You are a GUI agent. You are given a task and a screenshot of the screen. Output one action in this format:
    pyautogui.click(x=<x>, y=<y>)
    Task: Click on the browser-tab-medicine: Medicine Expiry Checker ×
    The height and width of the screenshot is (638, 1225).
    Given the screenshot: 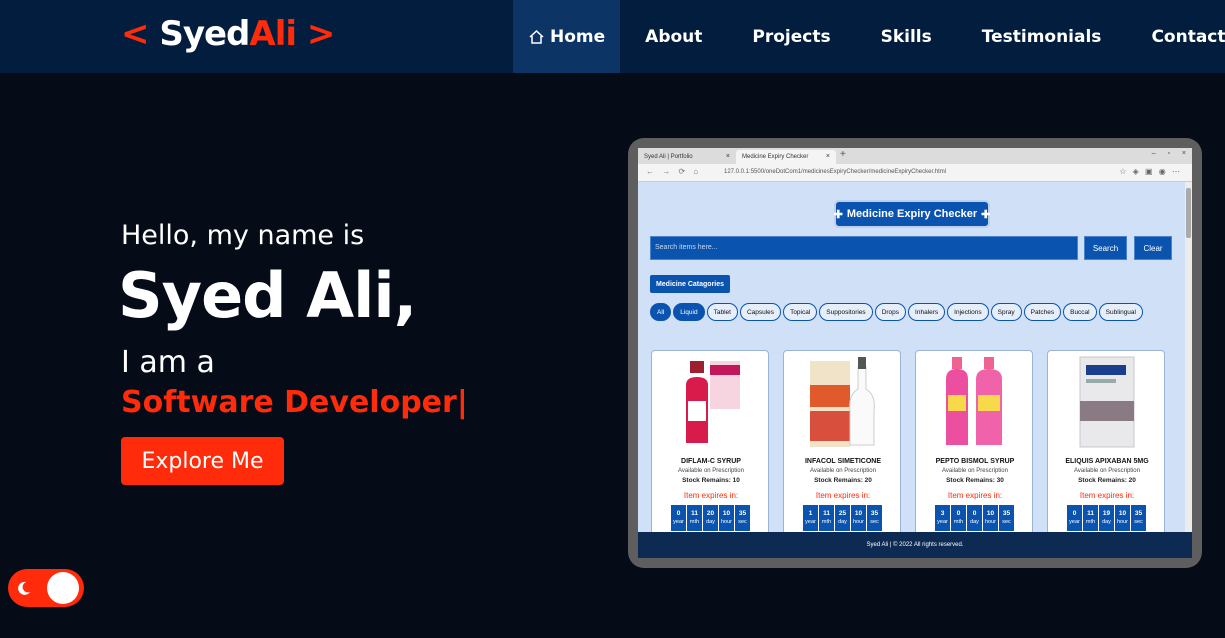 What is the action you would take?
    pyautogui.click(x=786, y=157)
    